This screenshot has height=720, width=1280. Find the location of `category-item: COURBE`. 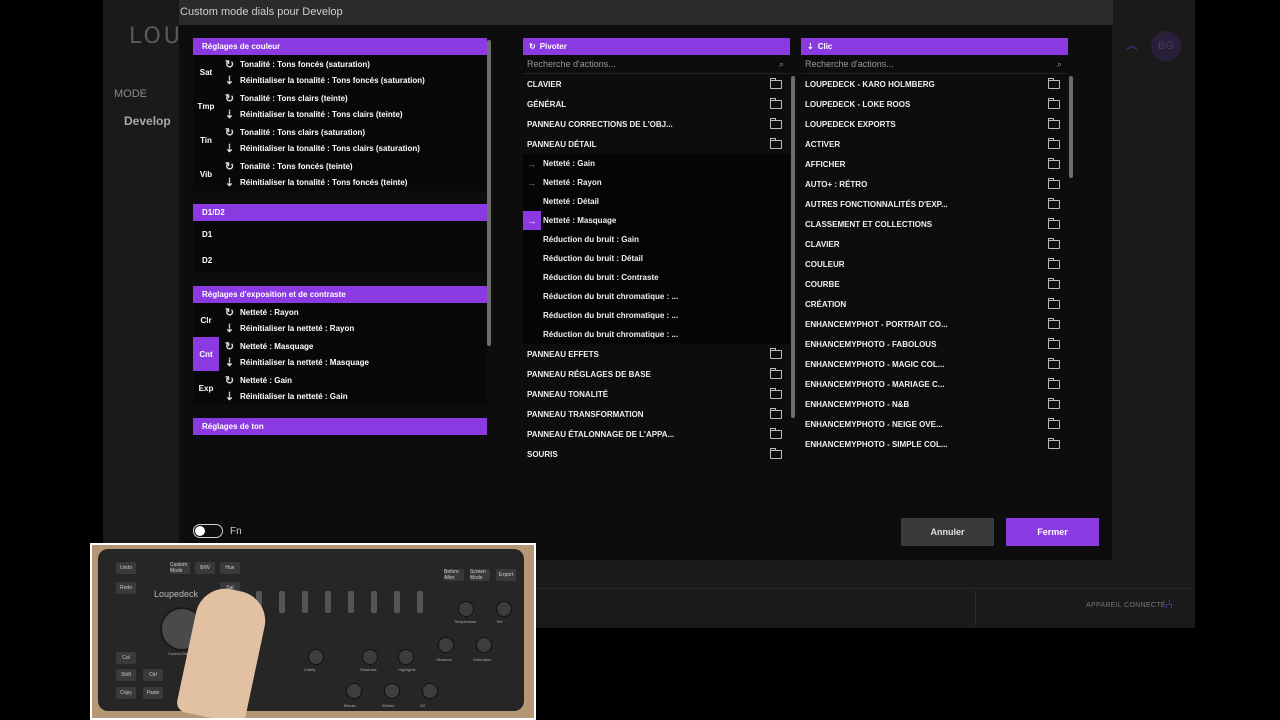

category-item: COURBE is located at coordinates (934, 284).